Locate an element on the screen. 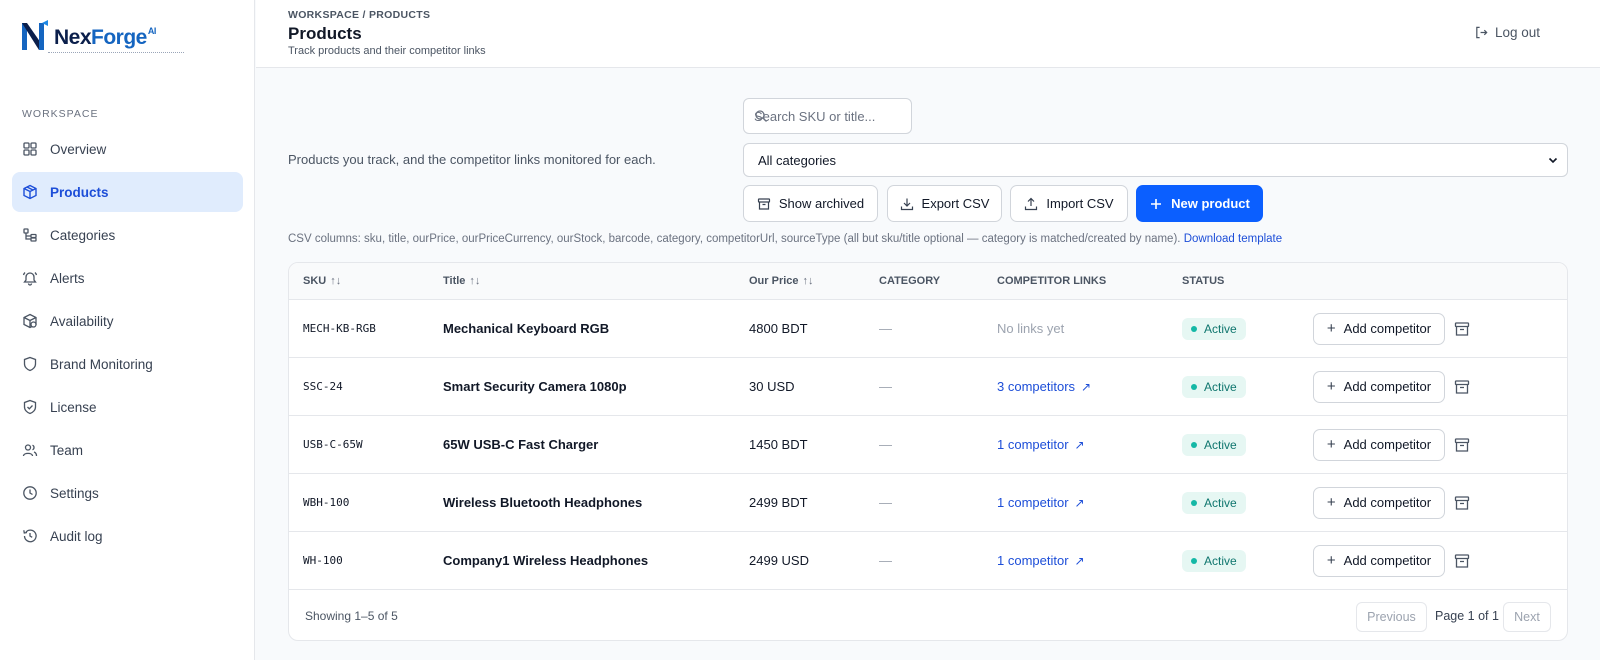 The image size is (1600, 660). sidebar-item-label: Categories is located at coordinates (83, 235).